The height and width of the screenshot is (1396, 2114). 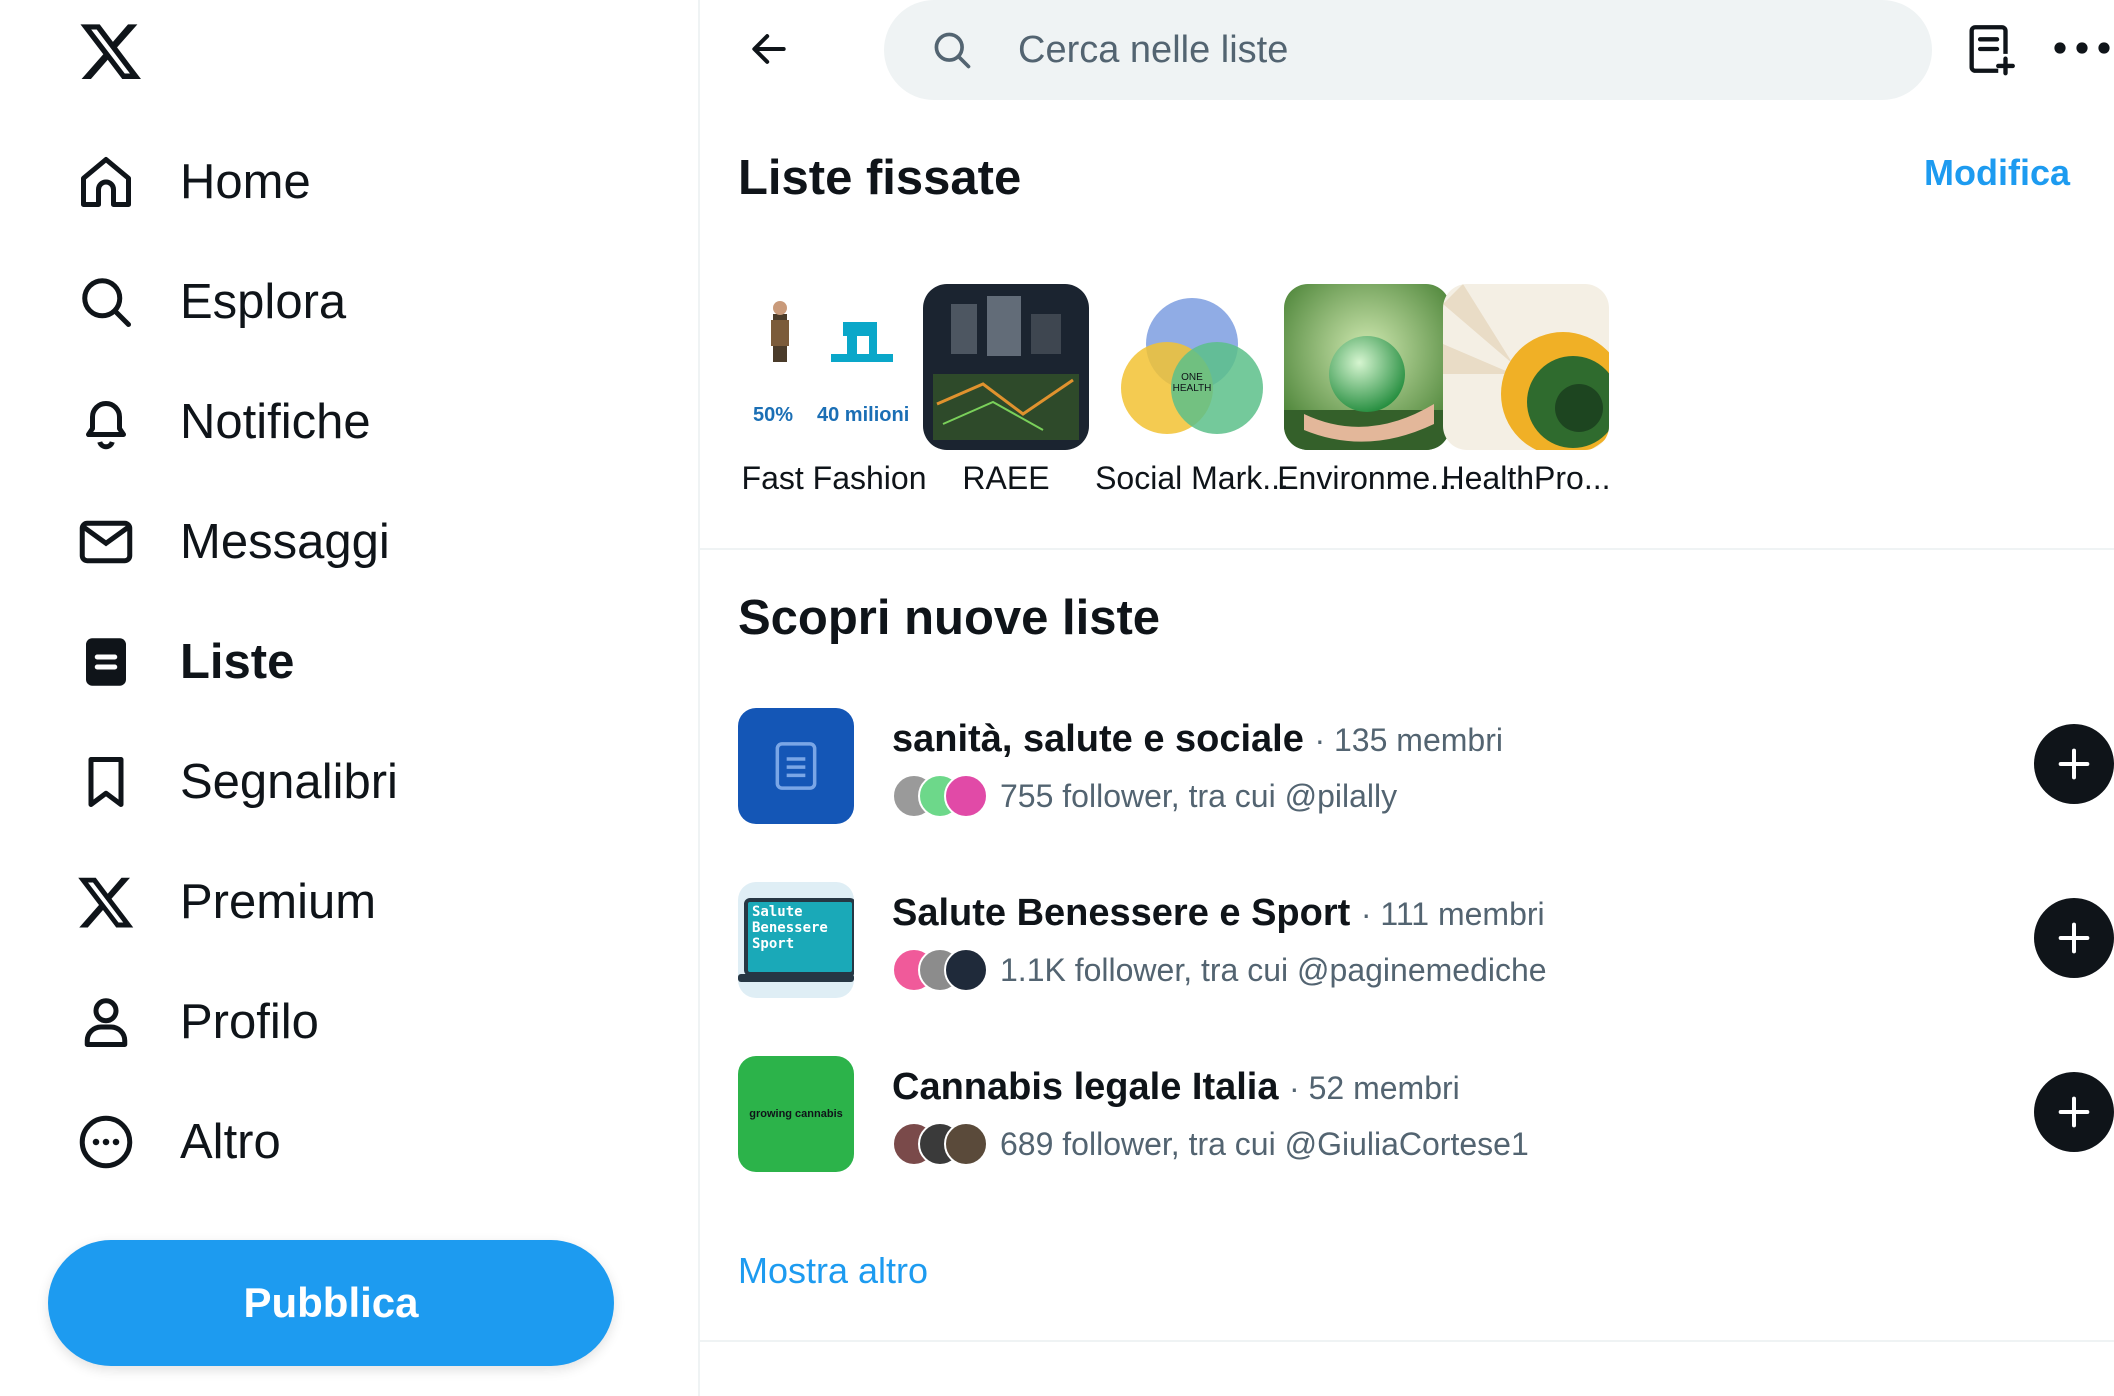 What do you see at coordinates (249, 1022) in the screenshot?
I see `sidebar-item-label: Profilo` at bounding box center [249, 1022].